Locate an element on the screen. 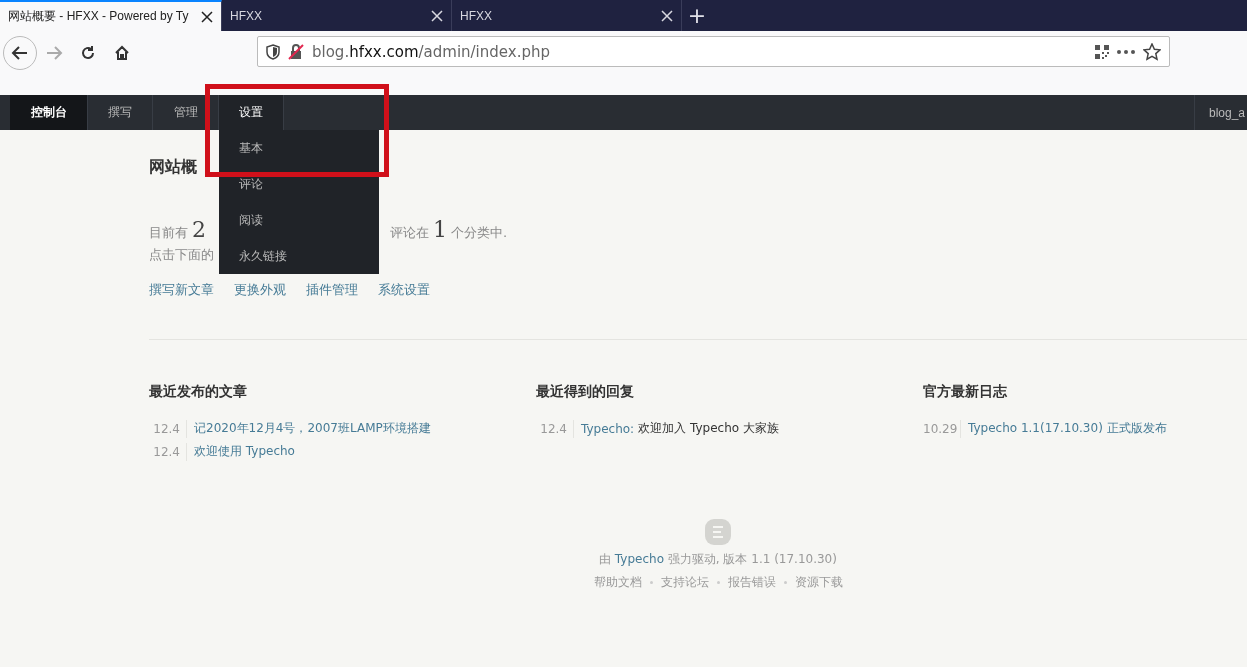  reload-icon is located at coordinates (88, 53).